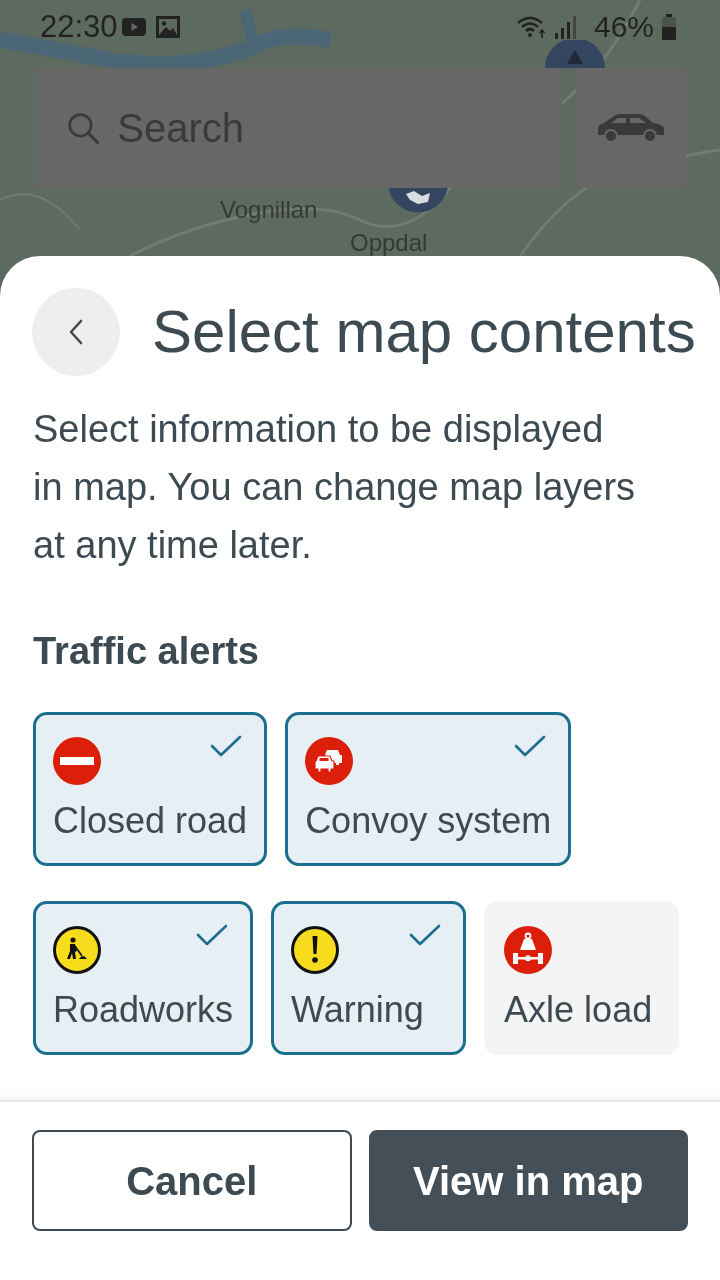 This screenshot has width=720, height=1280. I want to click on vehicle-button, so click(631, 128).